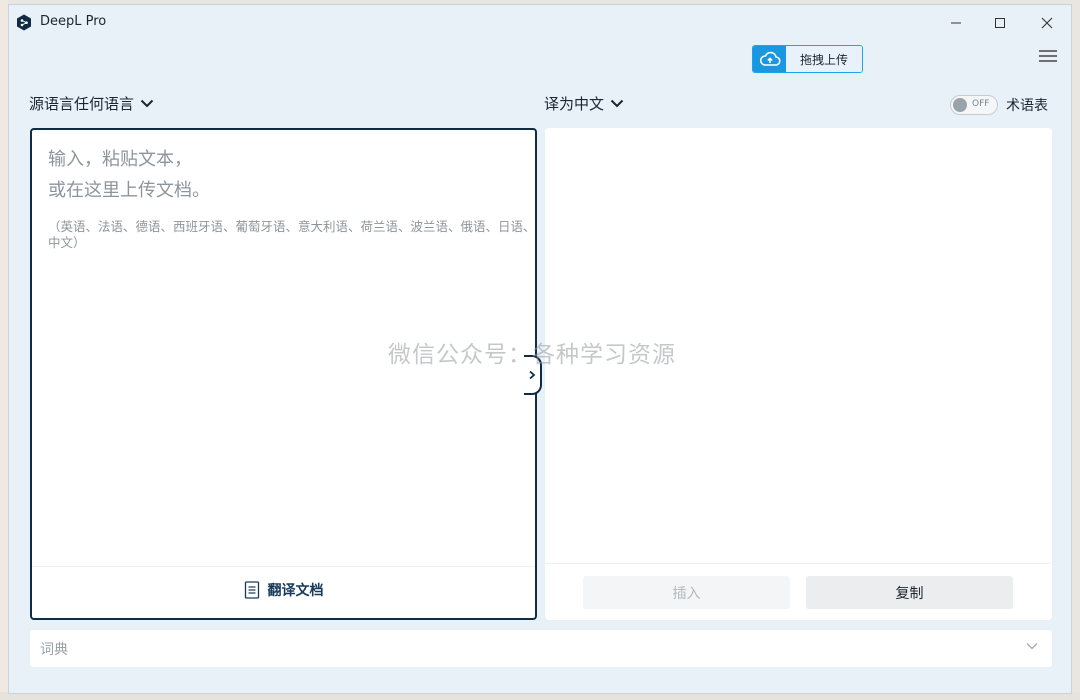 The width and height of the screenshot is (1080, 700). What do you see at coordinates (981, 104) in the screenshot?
I see `toggle-state-label: OFF` at bounding box center [981, 104].